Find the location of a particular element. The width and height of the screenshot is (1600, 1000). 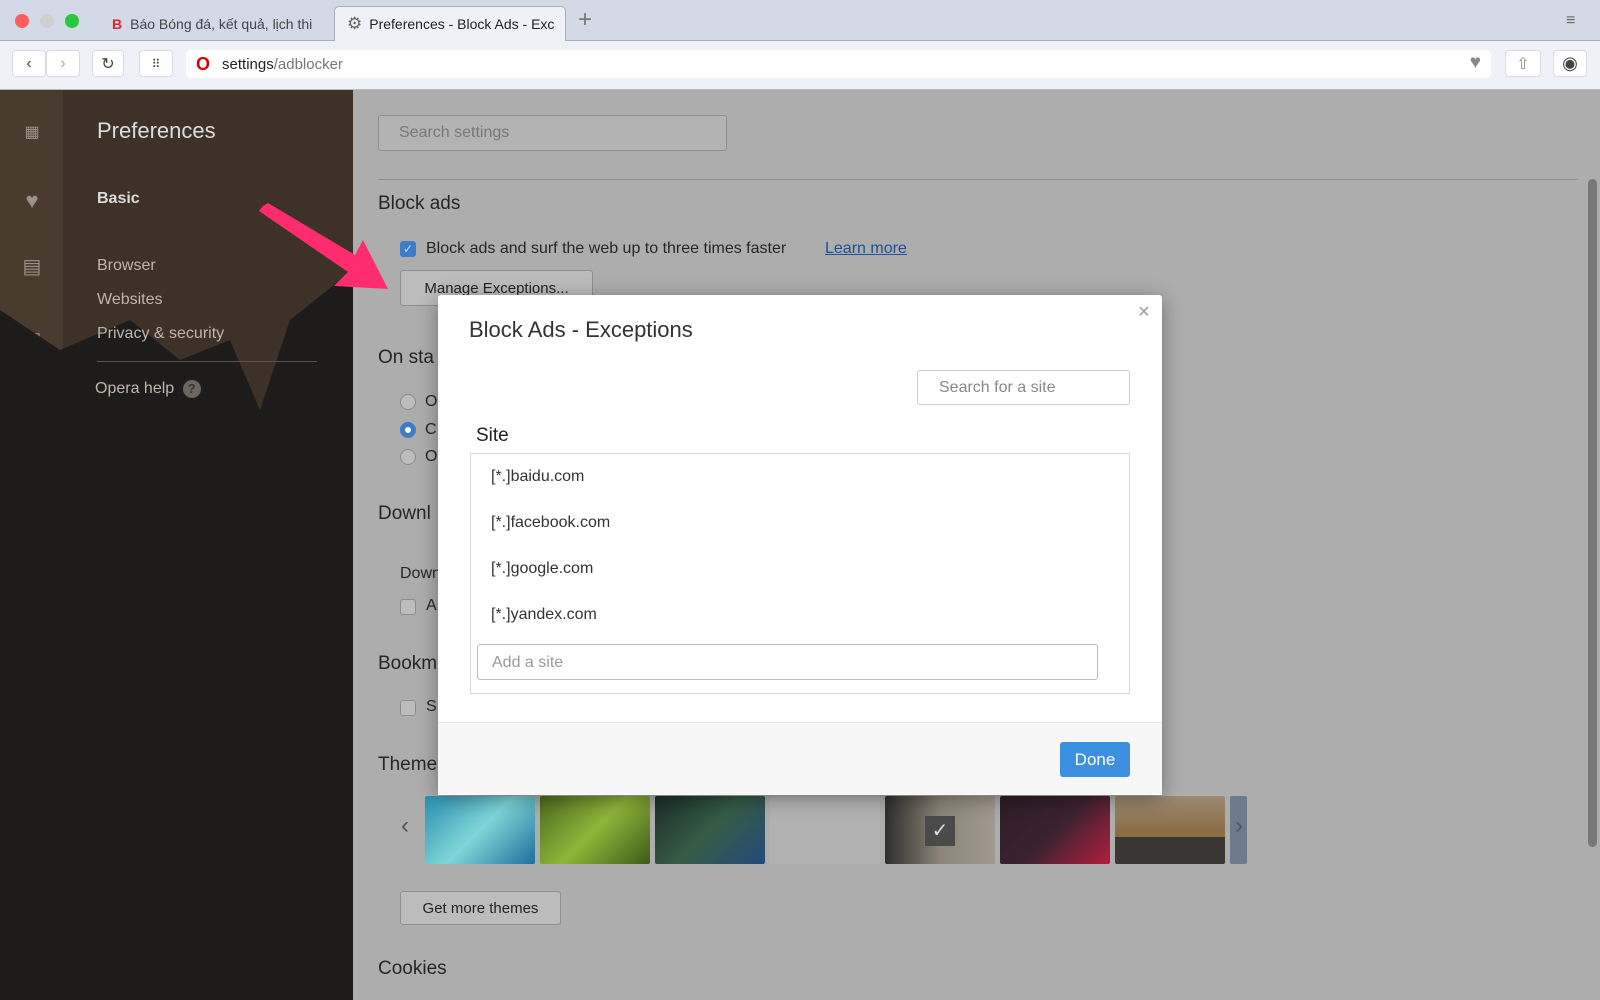

maximize-window-button is located at coordinates (72, 21).